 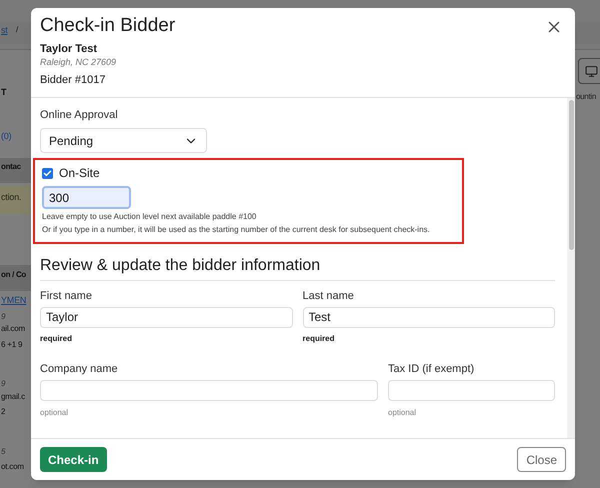 I want to click on field-label: First name, so click(x=66, y=295).